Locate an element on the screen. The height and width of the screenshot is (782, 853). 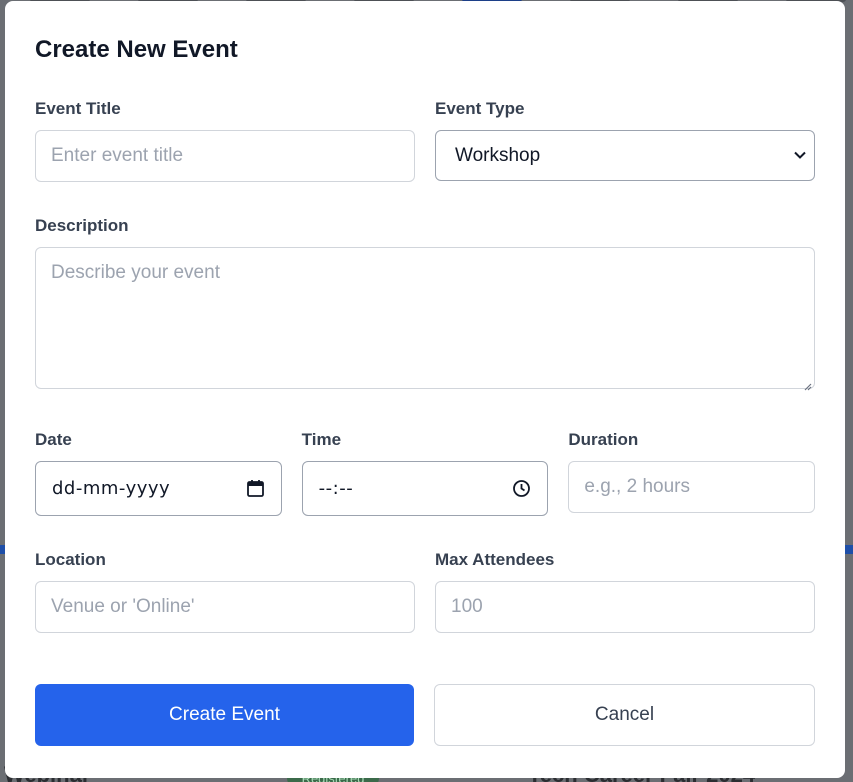
duration-field: Duration is located at coordinates (692, 472).